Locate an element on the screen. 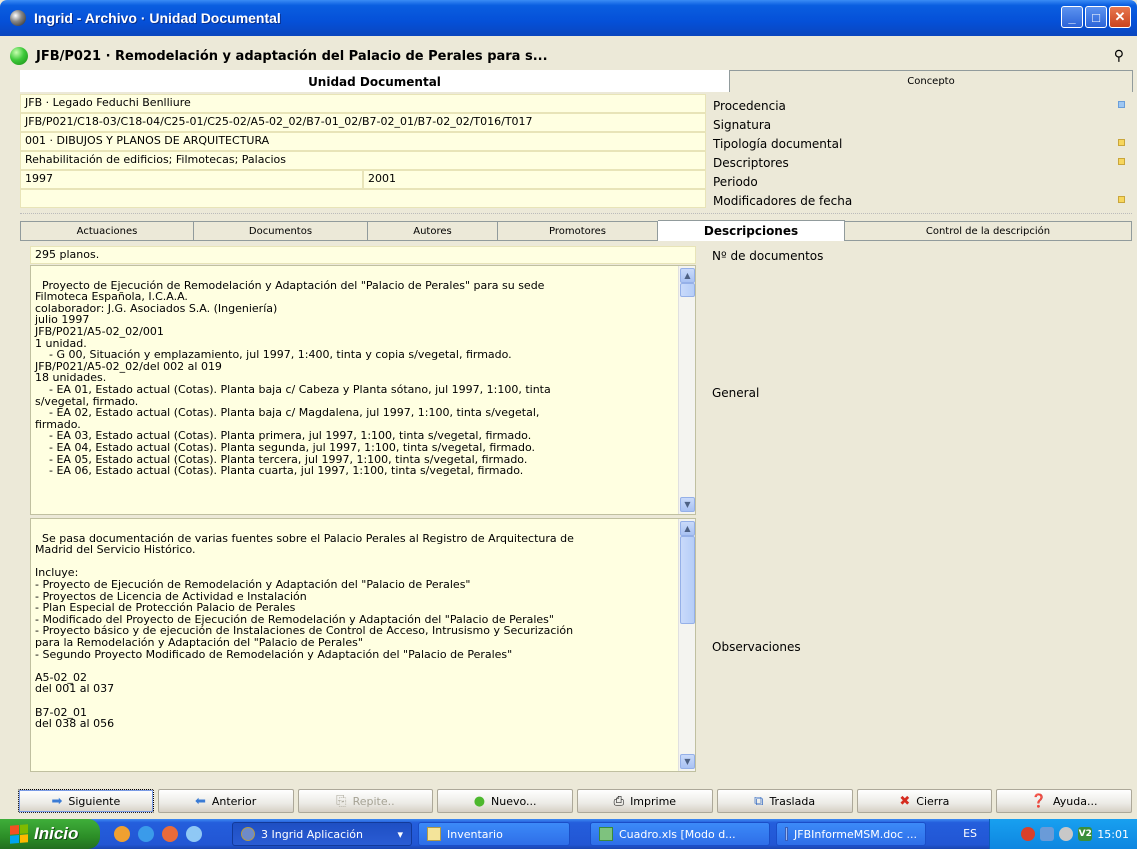  arrow-right-icon: ➡ is located at coordinates (57, 801).